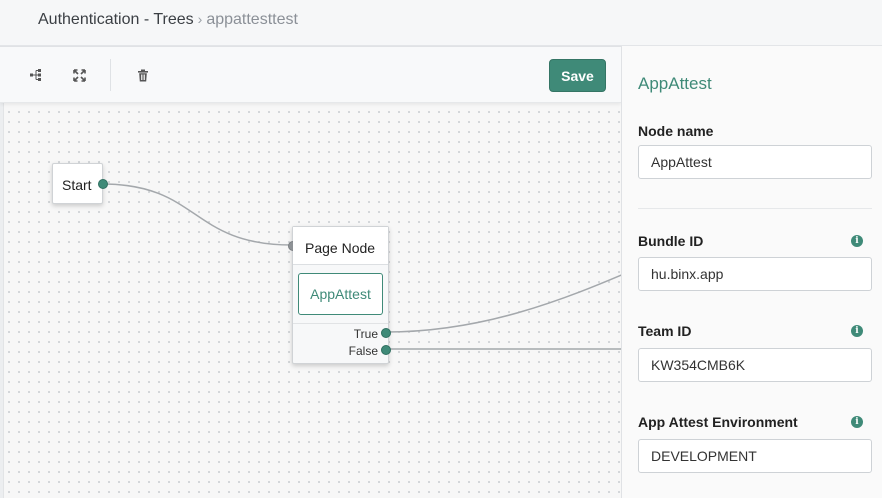  Describe the element at coordinates (755, 162) in the screenshot. I see `node-name-input` at that location.